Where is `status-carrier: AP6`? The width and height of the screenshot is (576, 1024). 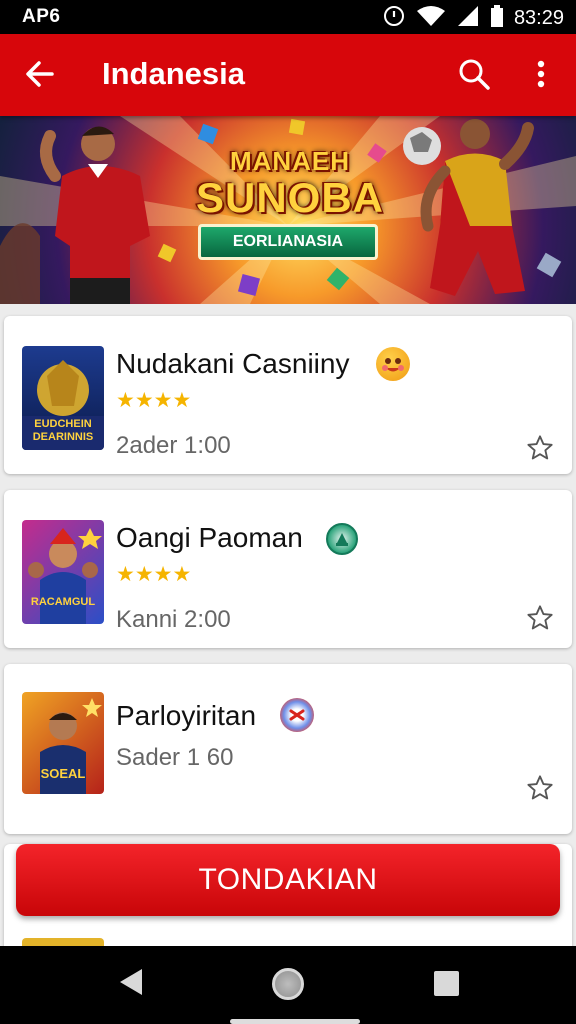 status-carrier: AP6 is located at coordinates (41, 16).